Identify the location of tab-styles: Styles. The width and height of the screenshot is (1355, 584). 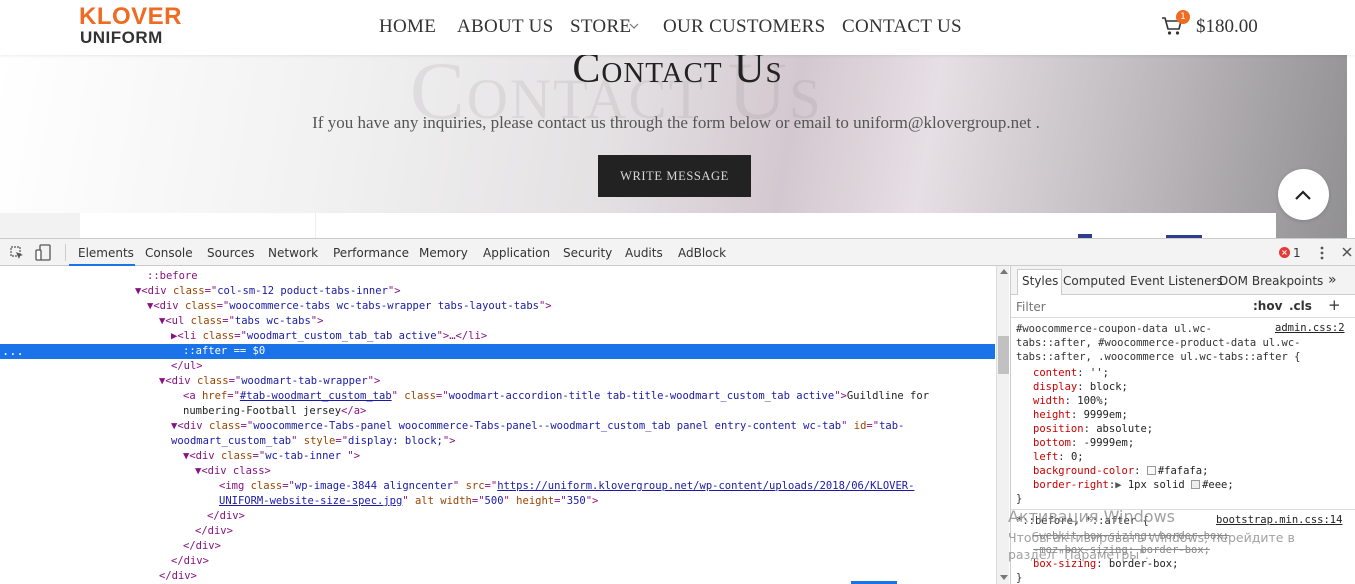
(1040, 281).